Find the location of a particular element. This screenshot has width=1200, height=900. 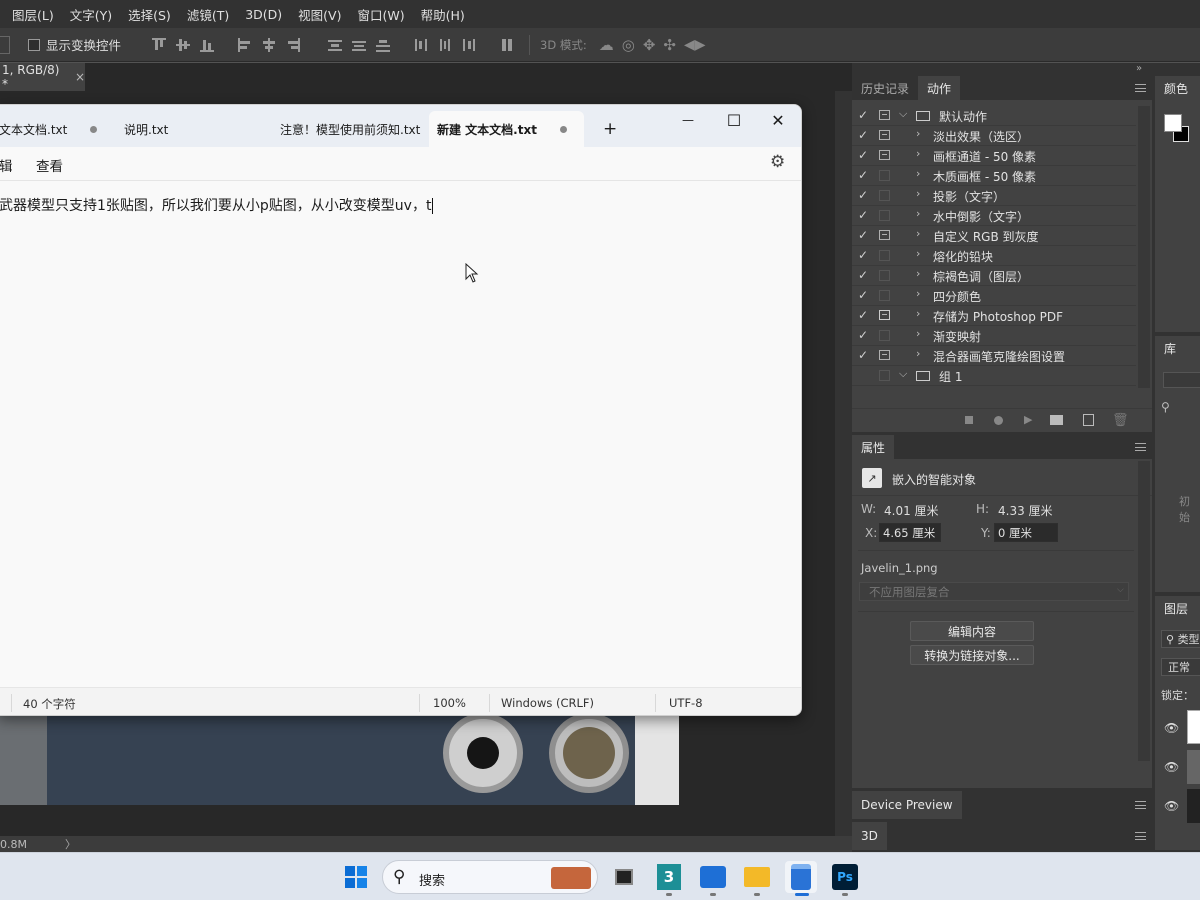

taskbar-screenrecorder-button is located at coordinates (713, 877).